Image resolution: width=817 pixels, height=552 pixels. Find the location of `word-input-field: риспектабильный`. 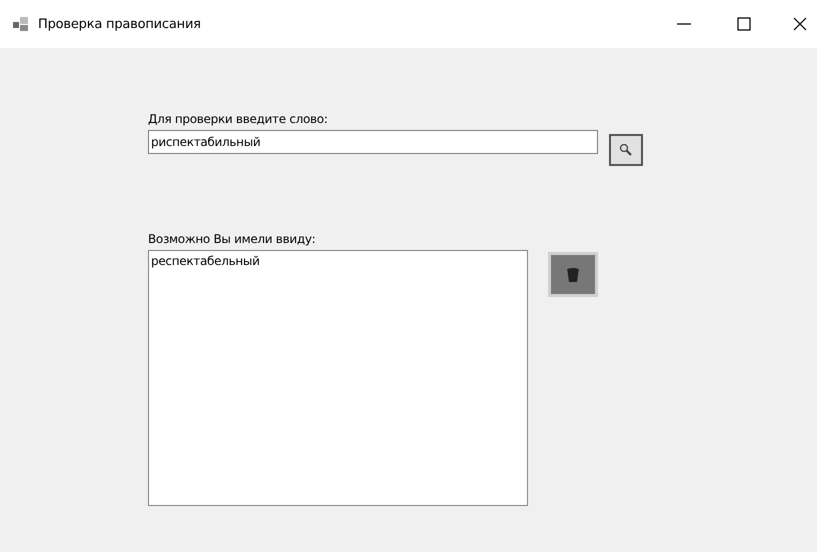

word-input-field: риспектабильный is located at coordinates (373, 142).